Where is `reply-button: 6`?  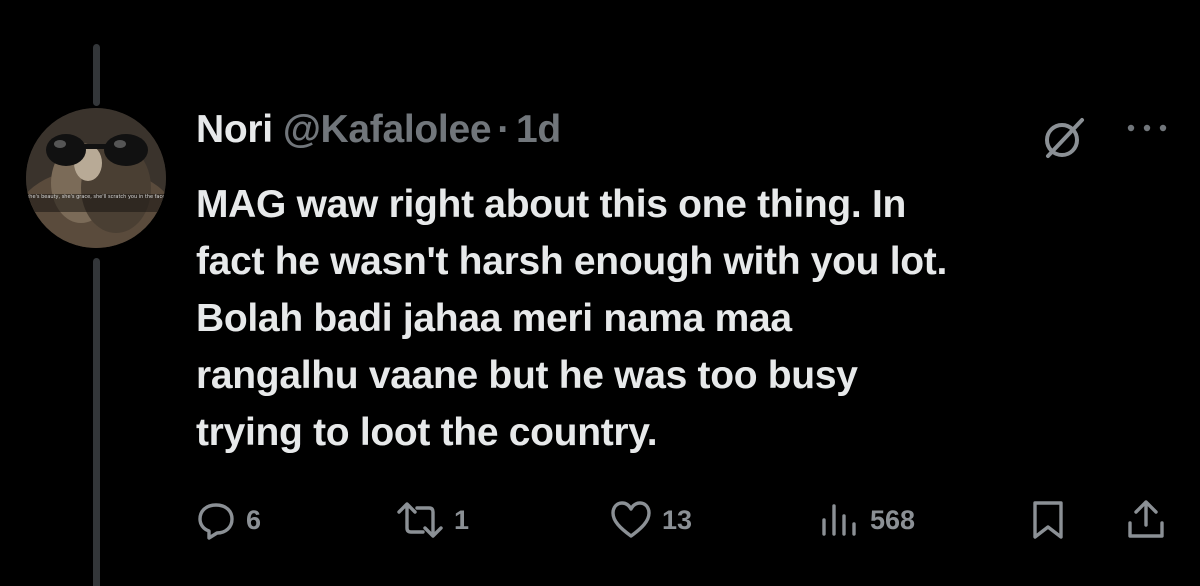
reply-button: 6 is located at coordinates (228, 520).